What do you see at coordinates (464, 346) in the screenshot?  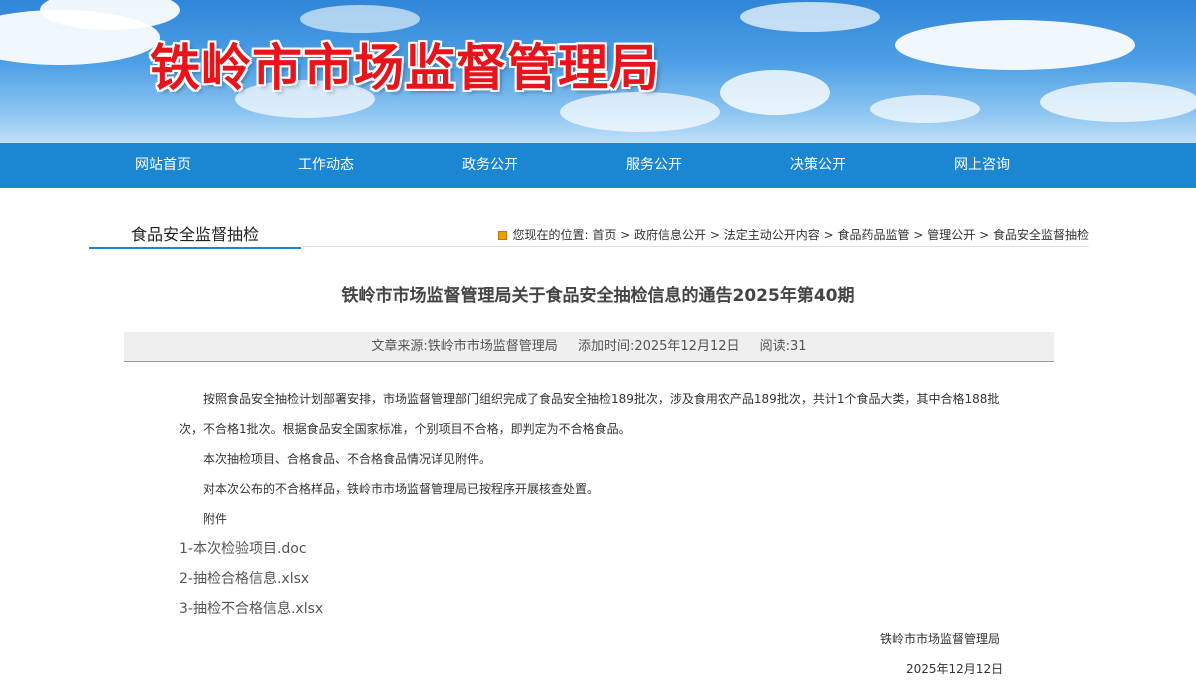 I see `article-source: 文章来源:铁岭市市场监督管理局` at bounding box center [464, 346].